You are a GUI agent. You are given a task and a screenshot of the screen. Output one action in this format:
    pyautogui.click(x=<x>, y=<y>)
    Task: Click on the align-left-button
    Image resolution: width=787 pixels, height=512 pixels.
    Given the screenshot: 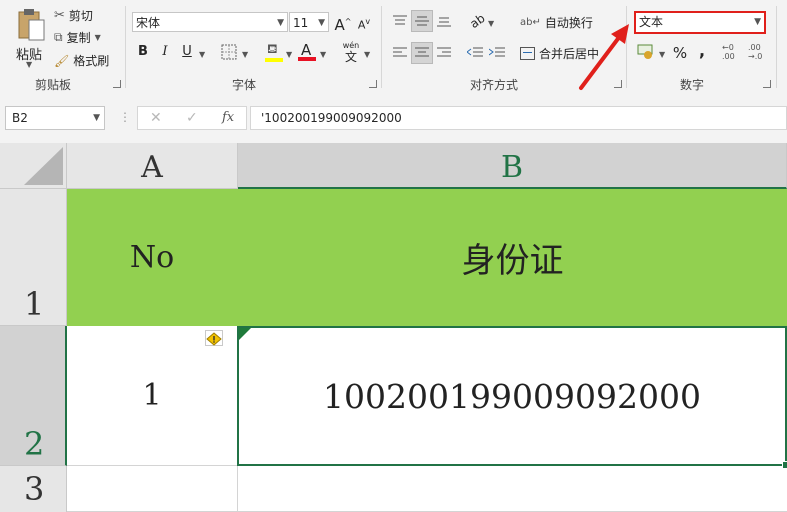 What is the action you would take?
    pyautogui.click(x=400, y=53)
    